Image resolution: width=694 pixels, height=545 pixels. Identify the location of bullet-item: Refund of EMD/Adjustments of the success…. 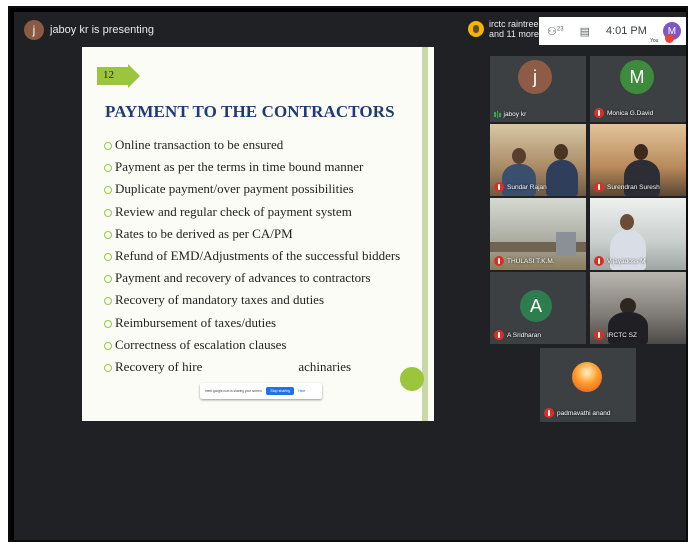
(254, 255).